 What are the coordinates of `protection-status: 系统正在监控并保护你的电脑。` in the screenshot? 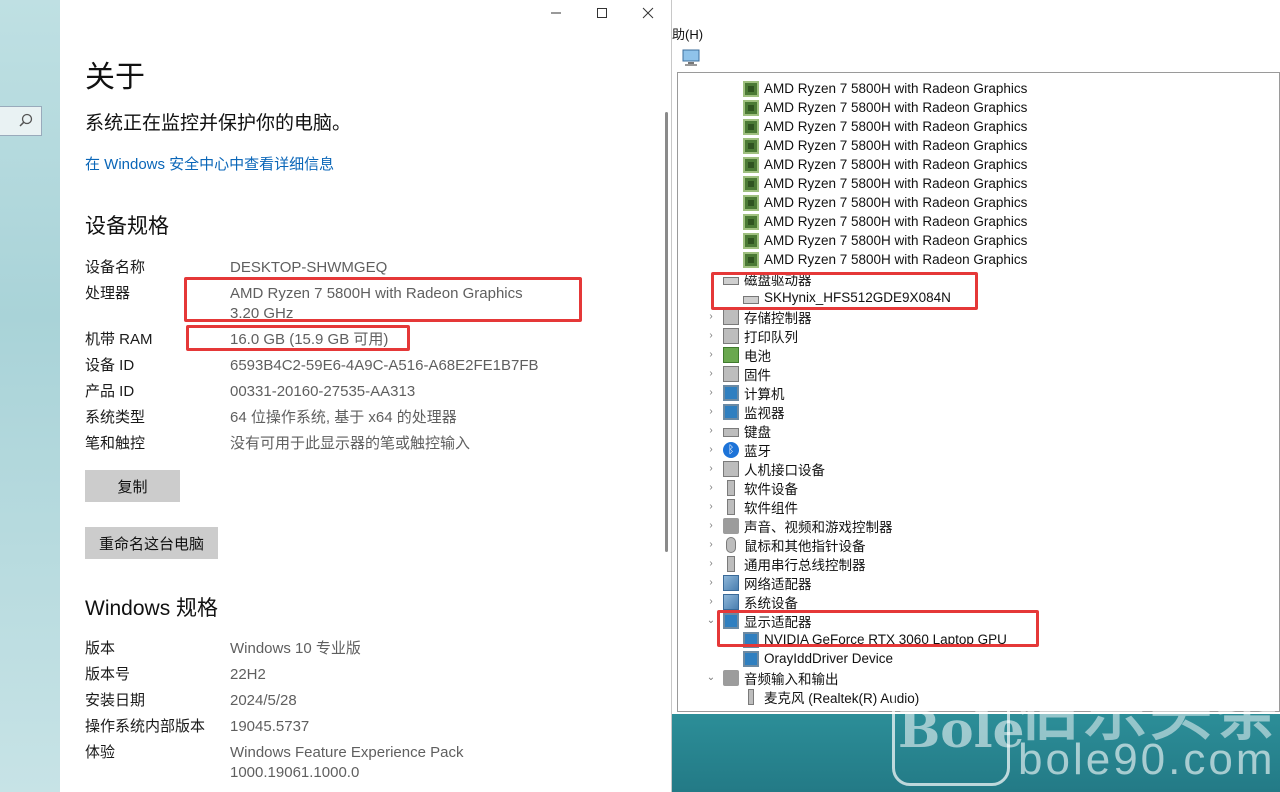 It's located at (218, 123).